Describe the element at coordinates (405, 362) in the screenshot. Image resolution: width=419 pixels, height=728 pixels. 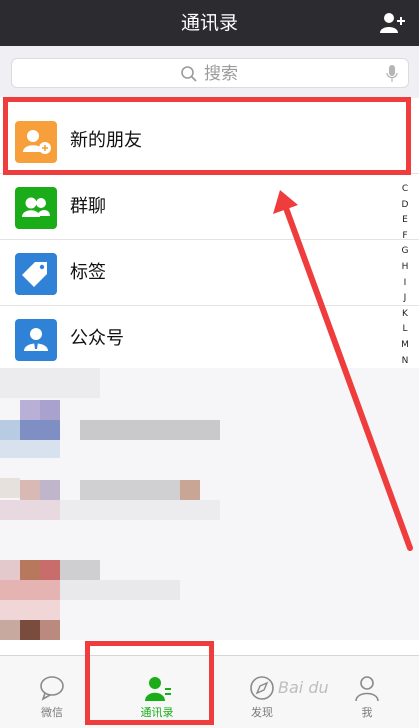
I see `index-letter: N` at that location.